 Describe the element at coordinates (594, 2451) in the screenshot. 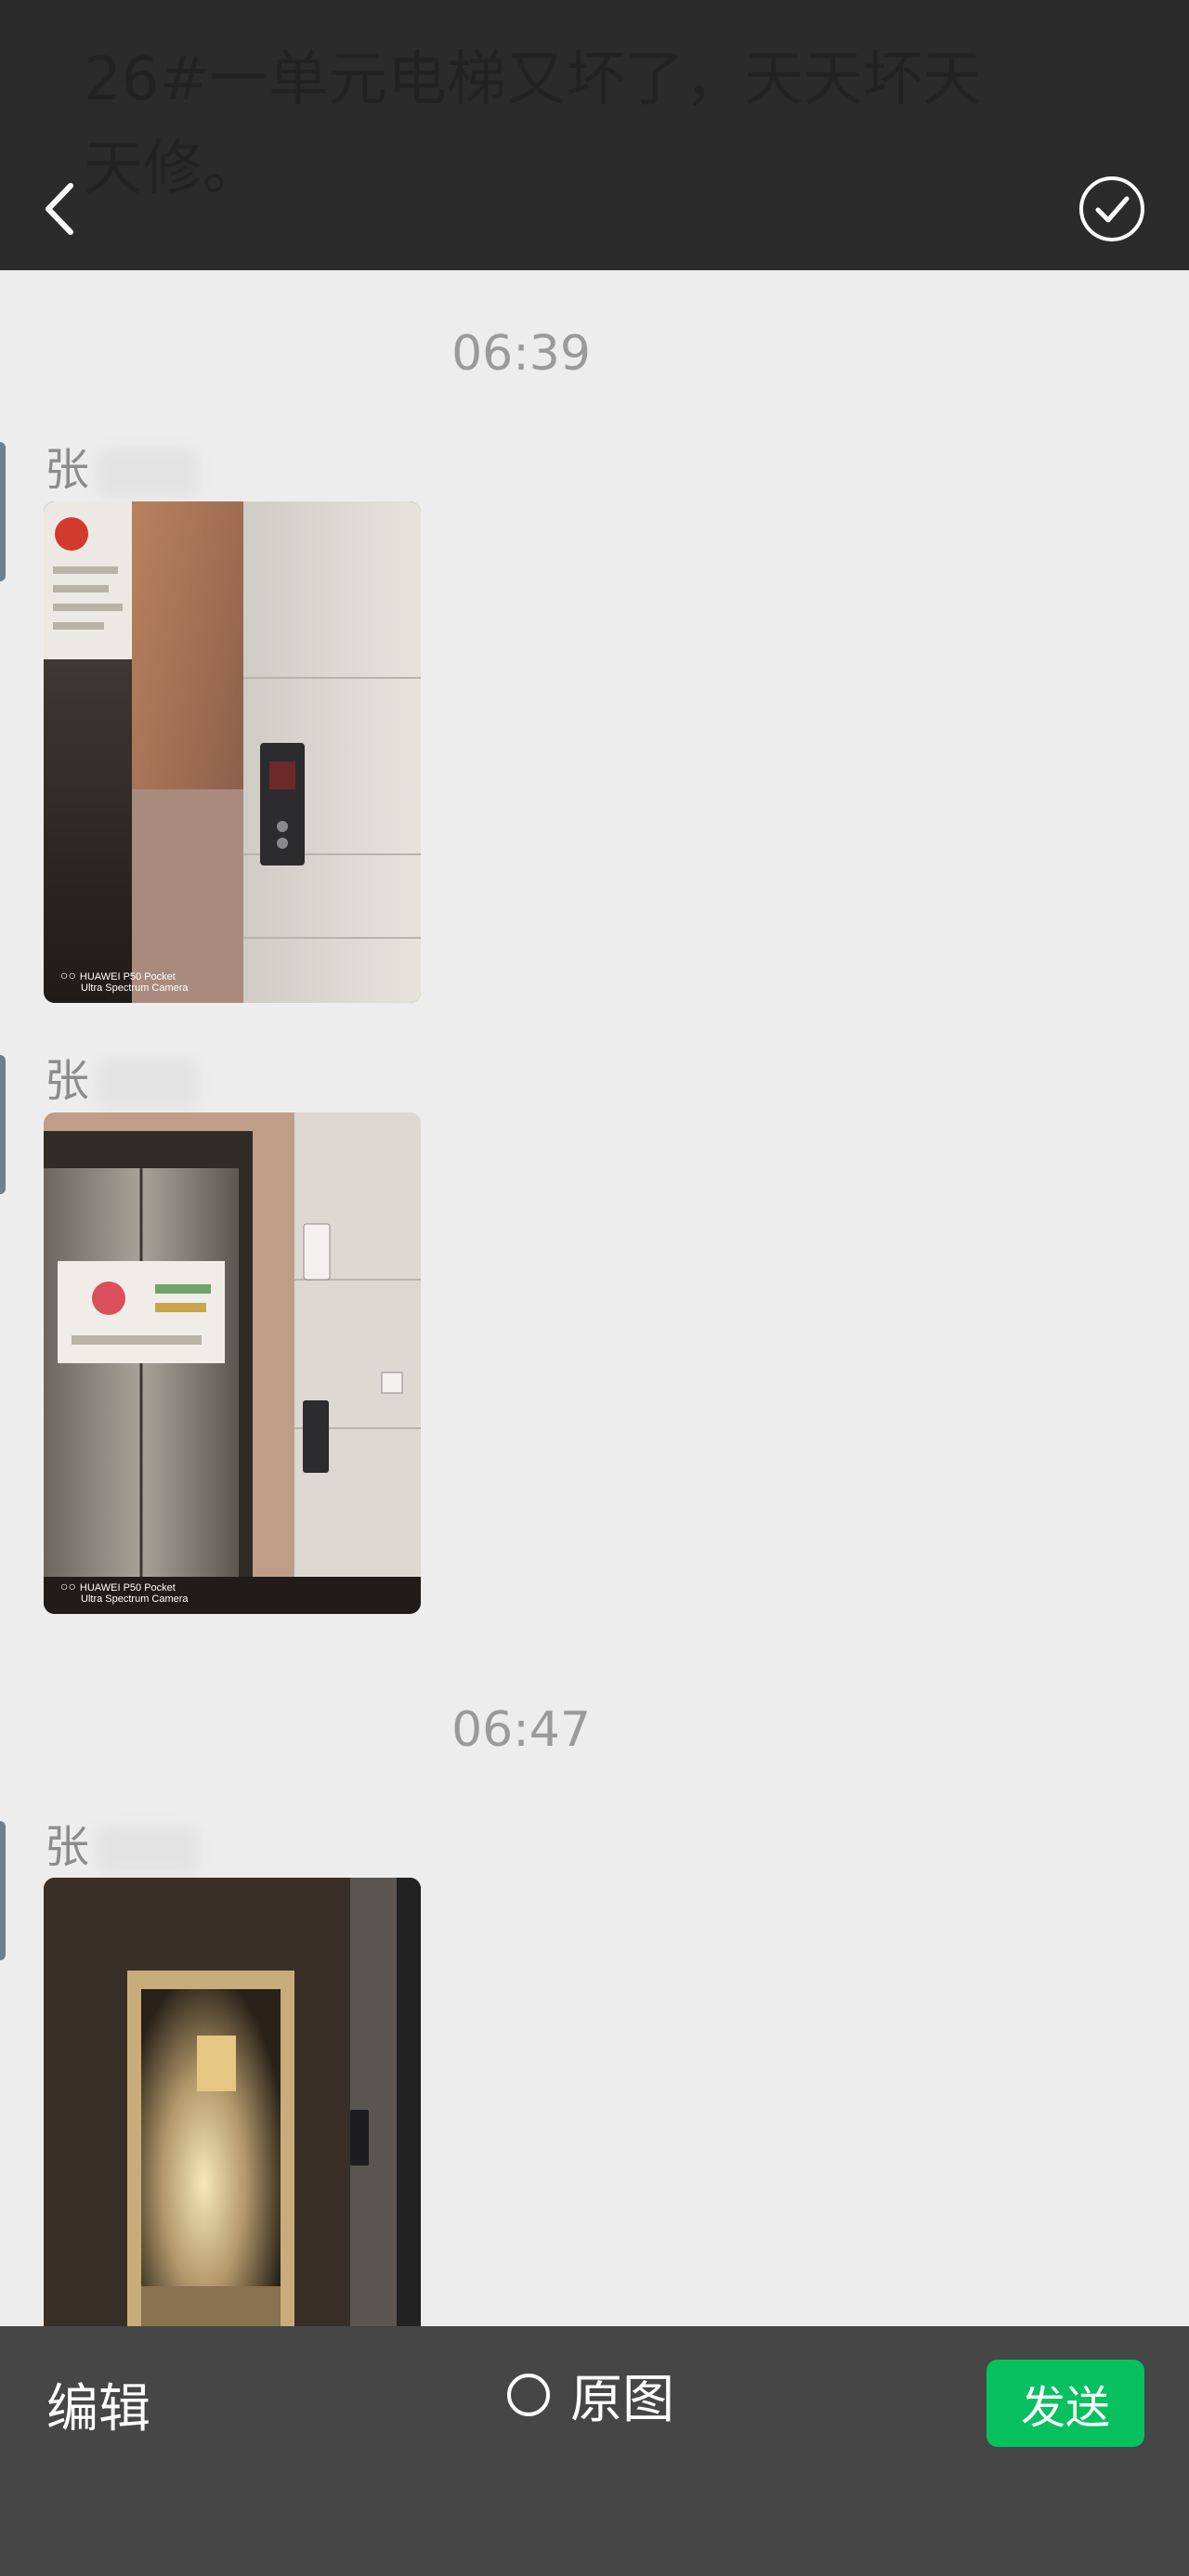

I see `bottom-toolbar: 编辑 原图 发送` at that location.